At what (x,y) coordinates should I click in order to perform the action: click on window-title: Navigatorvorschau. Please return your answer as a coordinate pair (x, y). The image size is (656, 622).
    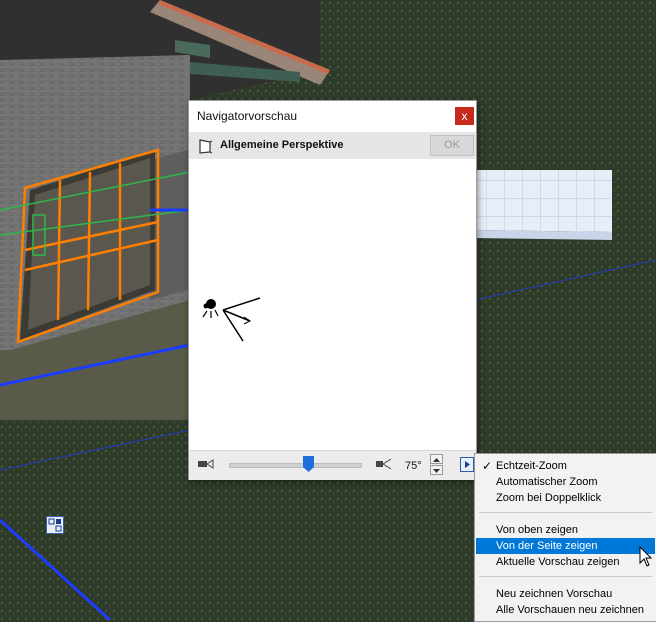
    Looking at the image, I should click on (247, 116).